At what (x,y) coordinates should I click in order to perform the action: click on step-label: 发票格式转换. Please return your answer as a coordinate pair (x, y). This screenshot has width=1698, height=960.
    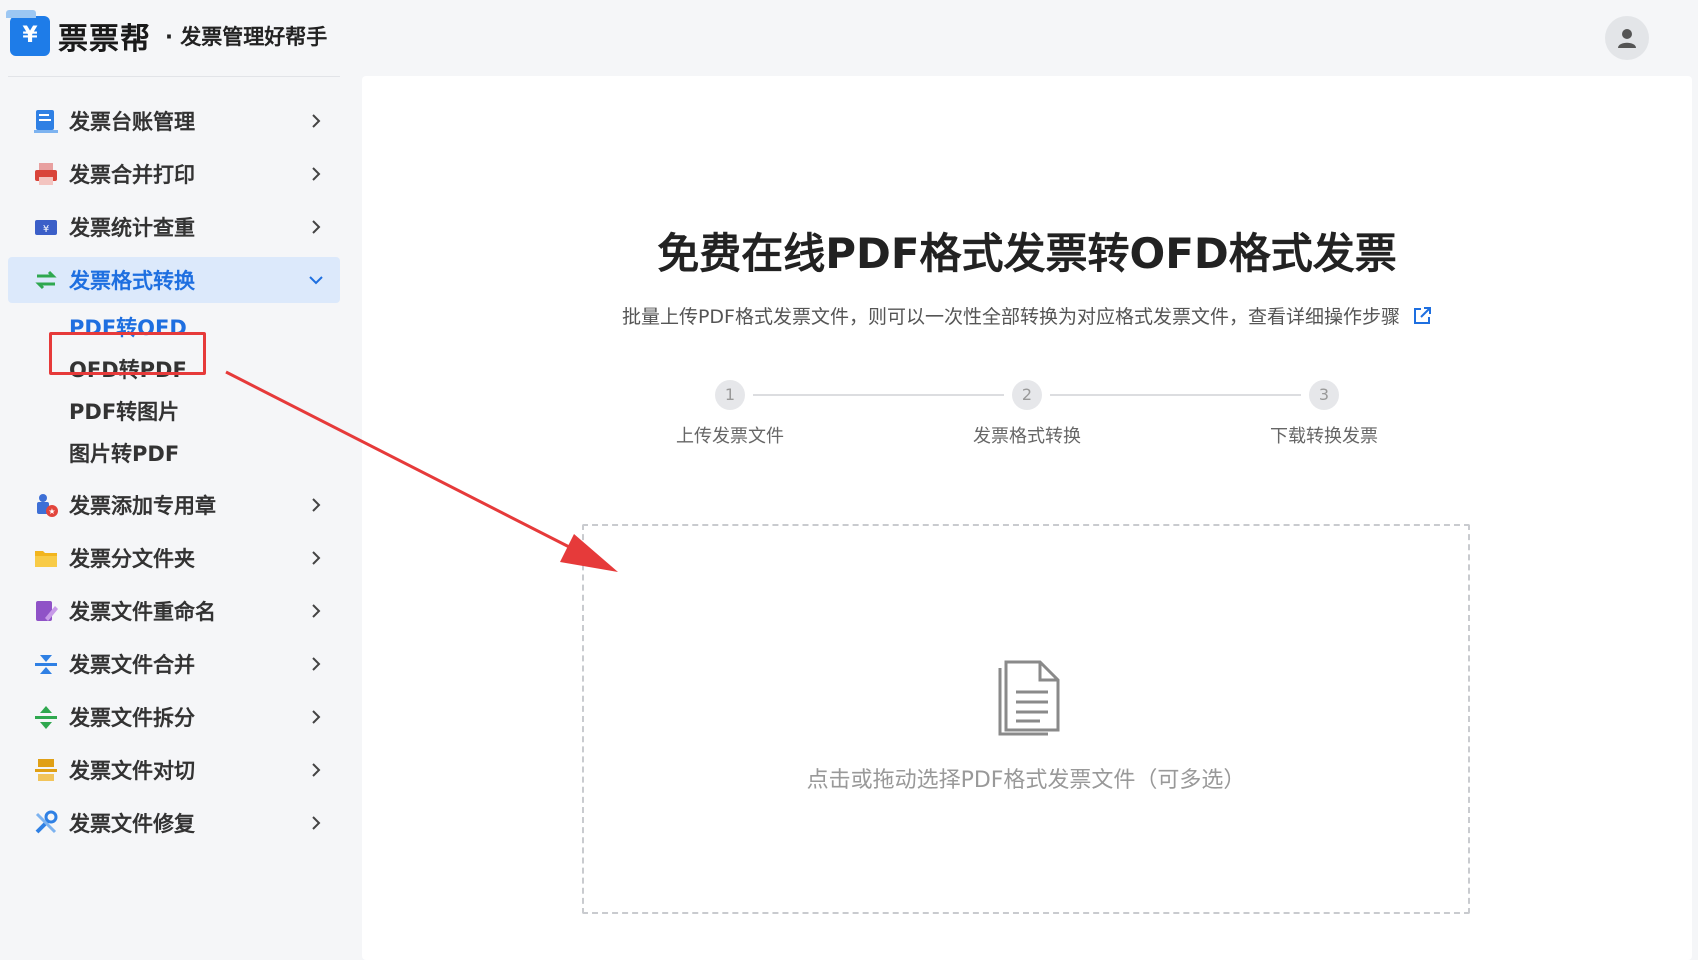
    Looking at the image, I should click on (1027, 436).